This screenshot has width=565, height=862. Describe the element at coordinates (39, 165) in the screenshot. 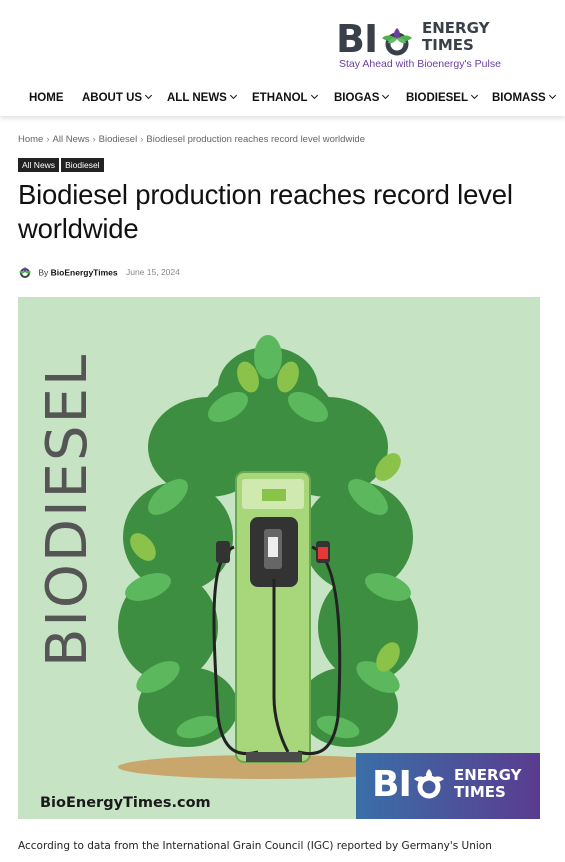

I see `tag-all-news: All News` at that location.